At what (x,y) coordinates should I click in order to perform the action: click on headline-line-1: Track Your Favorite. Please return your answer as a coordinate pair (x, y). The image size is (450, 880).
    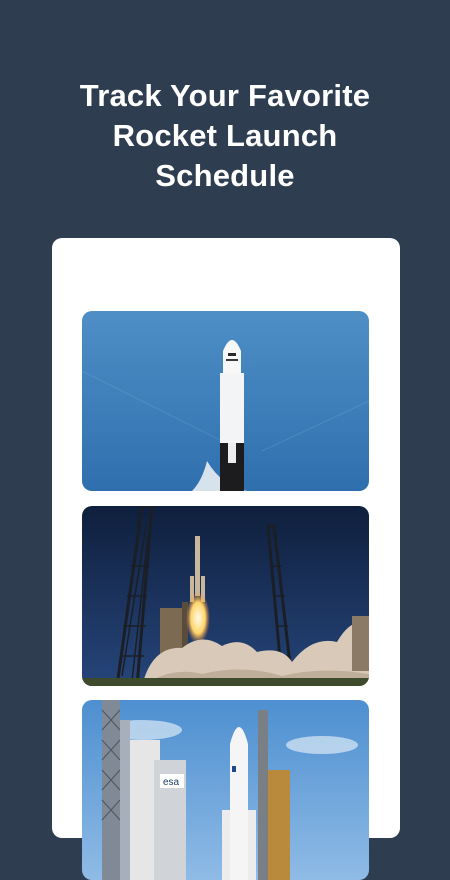
    Looking at the image, I should click on (225, 95).